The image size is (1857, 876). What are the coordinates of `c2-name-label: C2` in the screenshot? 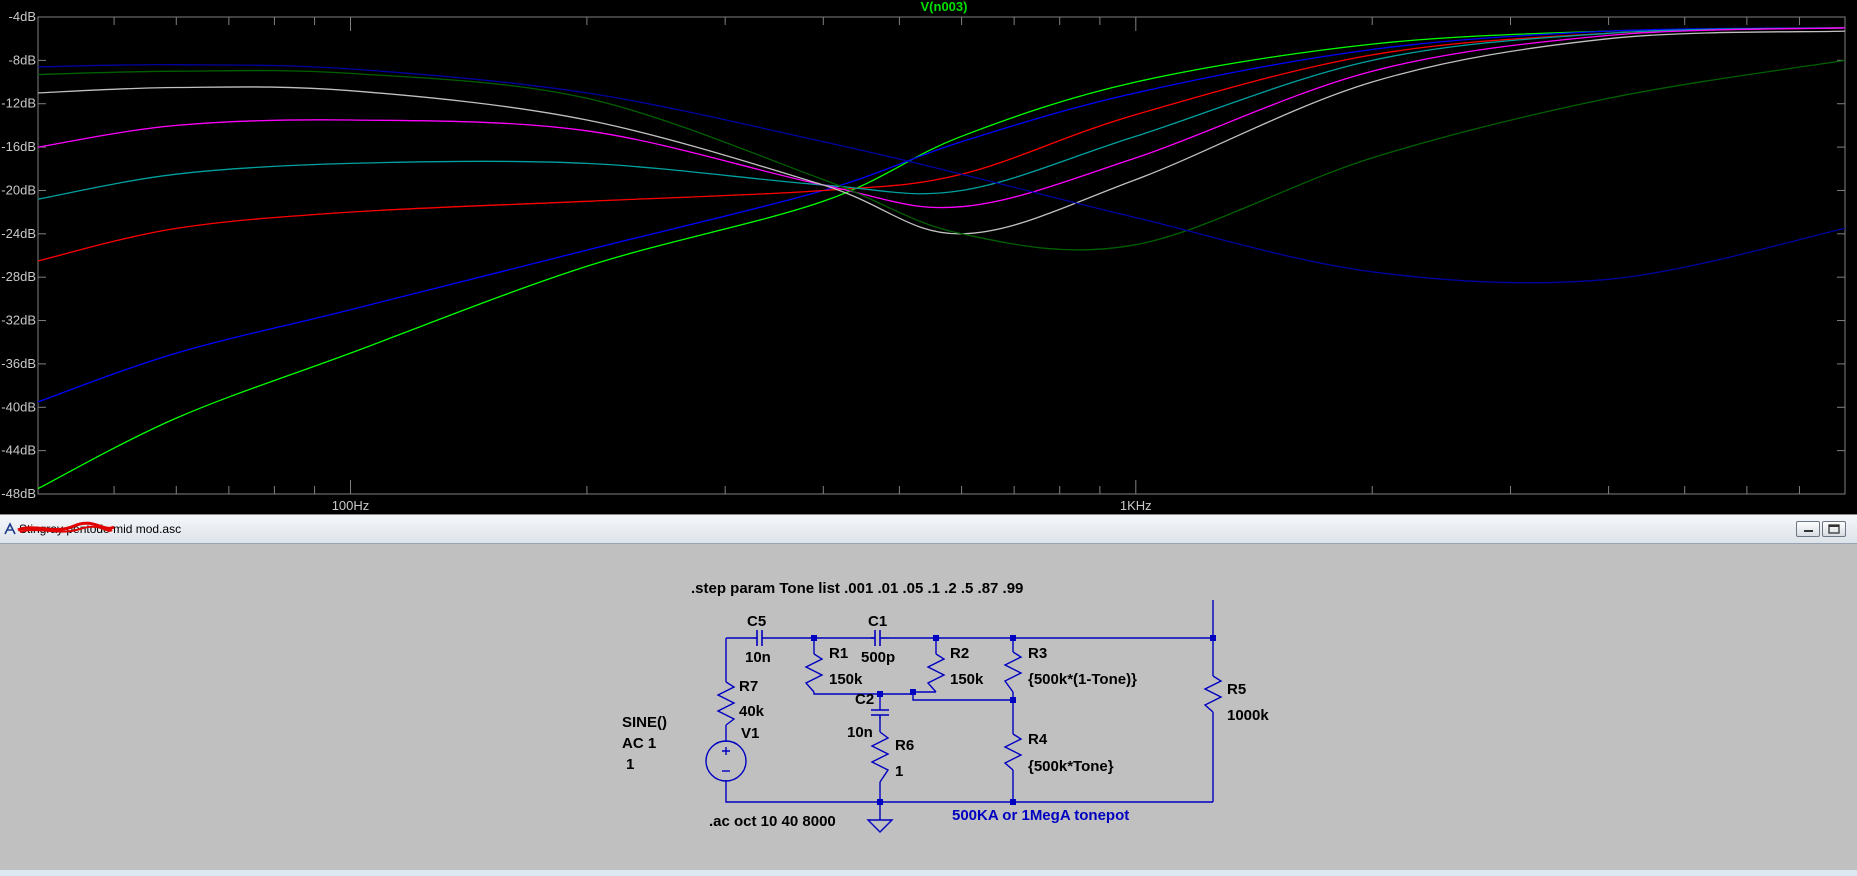 It's located at (864, 699).